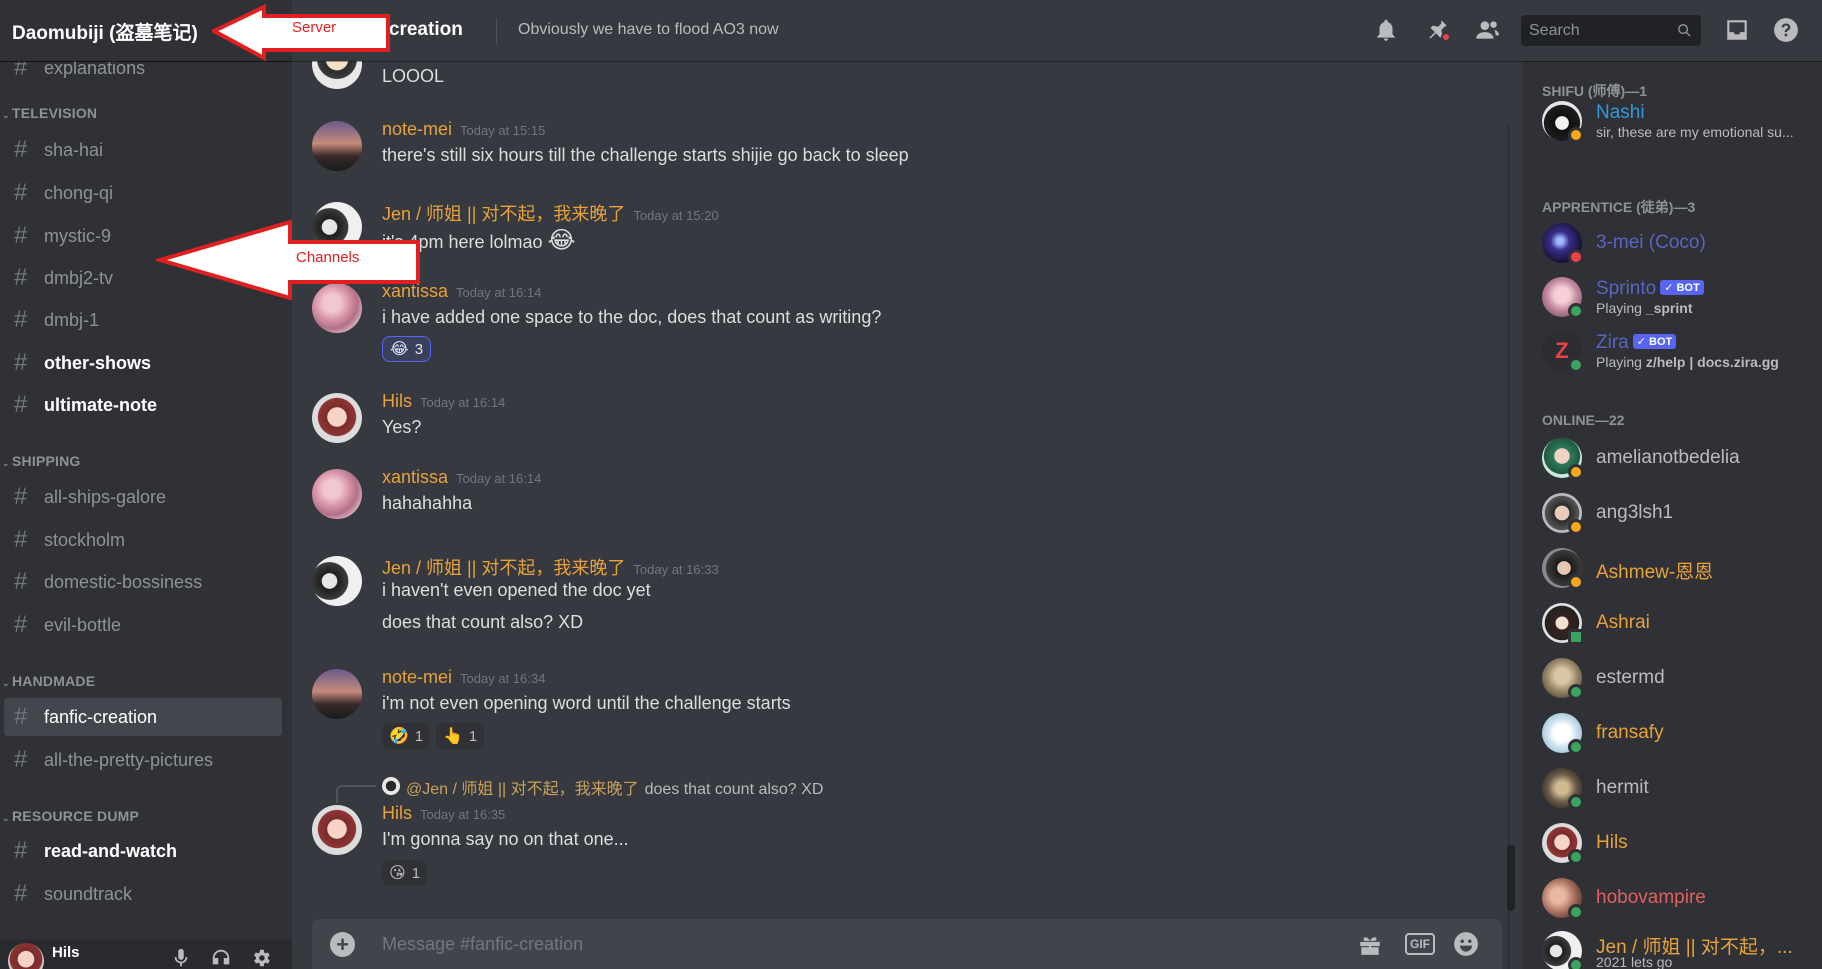 The width and height of the screenshot is (1822, 969). I want to click on member-item: Ashrai, so click(1677, 623).